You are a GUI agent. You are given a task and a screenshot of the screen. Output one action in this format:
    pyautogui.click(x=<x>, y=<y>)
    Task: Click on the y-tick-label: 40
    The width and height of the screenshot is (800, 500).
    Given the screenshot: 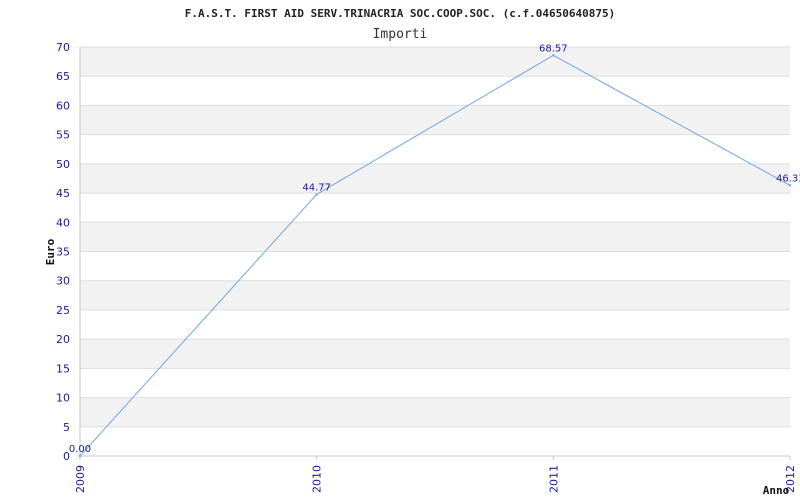 What is the action you would take?
    pyautogui.click(x=63, y=222)
    